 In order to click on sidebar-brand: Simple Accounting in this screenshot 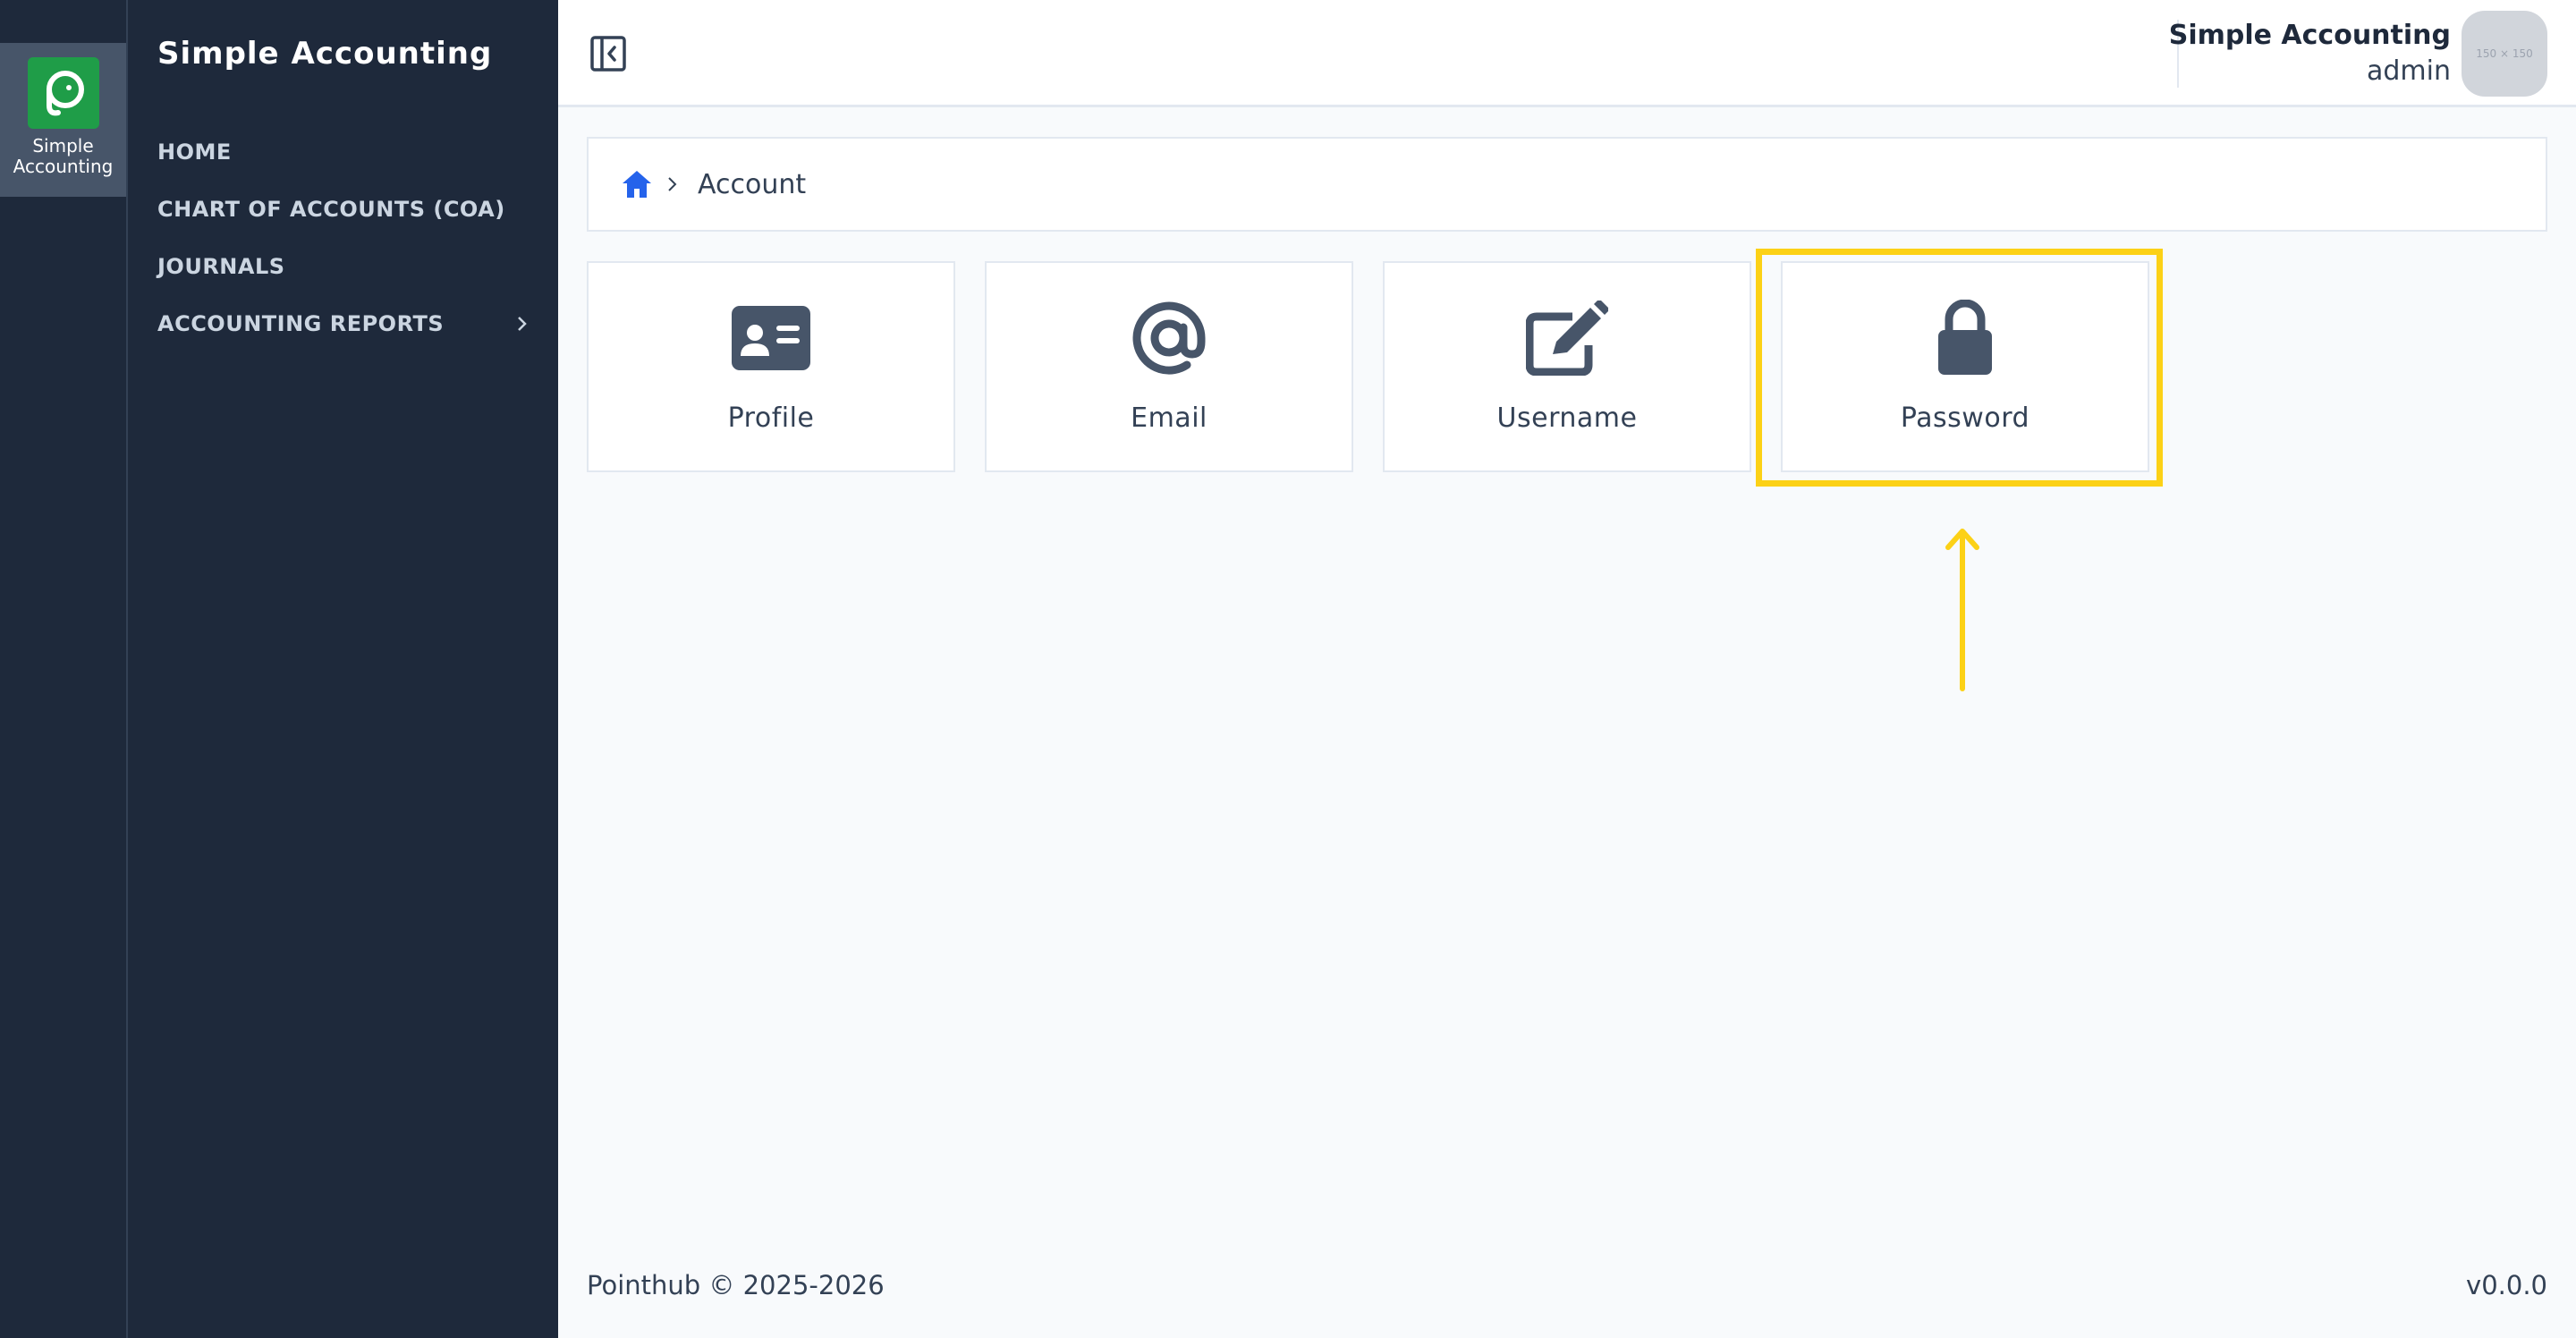, I will do `click(325, 54)`.